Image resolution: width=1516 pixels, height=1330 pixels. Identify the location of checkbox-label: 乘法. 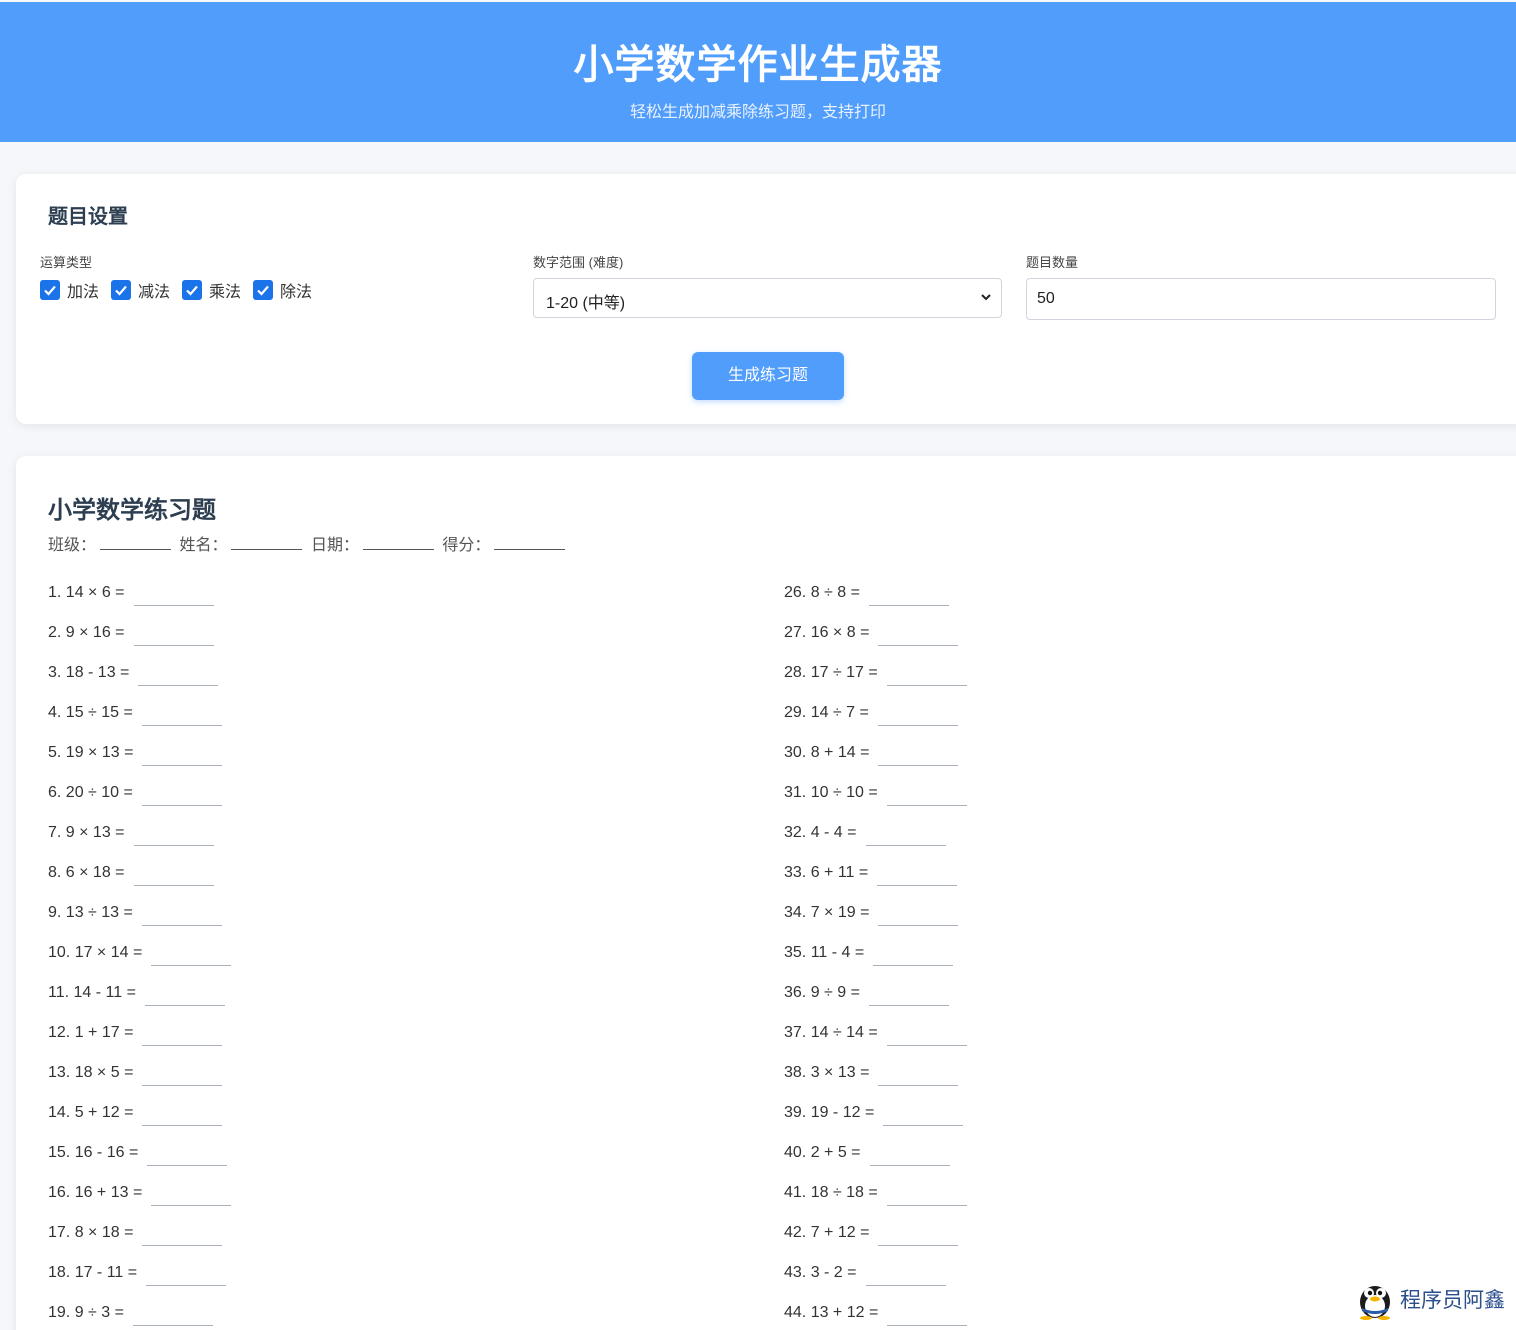
(225, 292).